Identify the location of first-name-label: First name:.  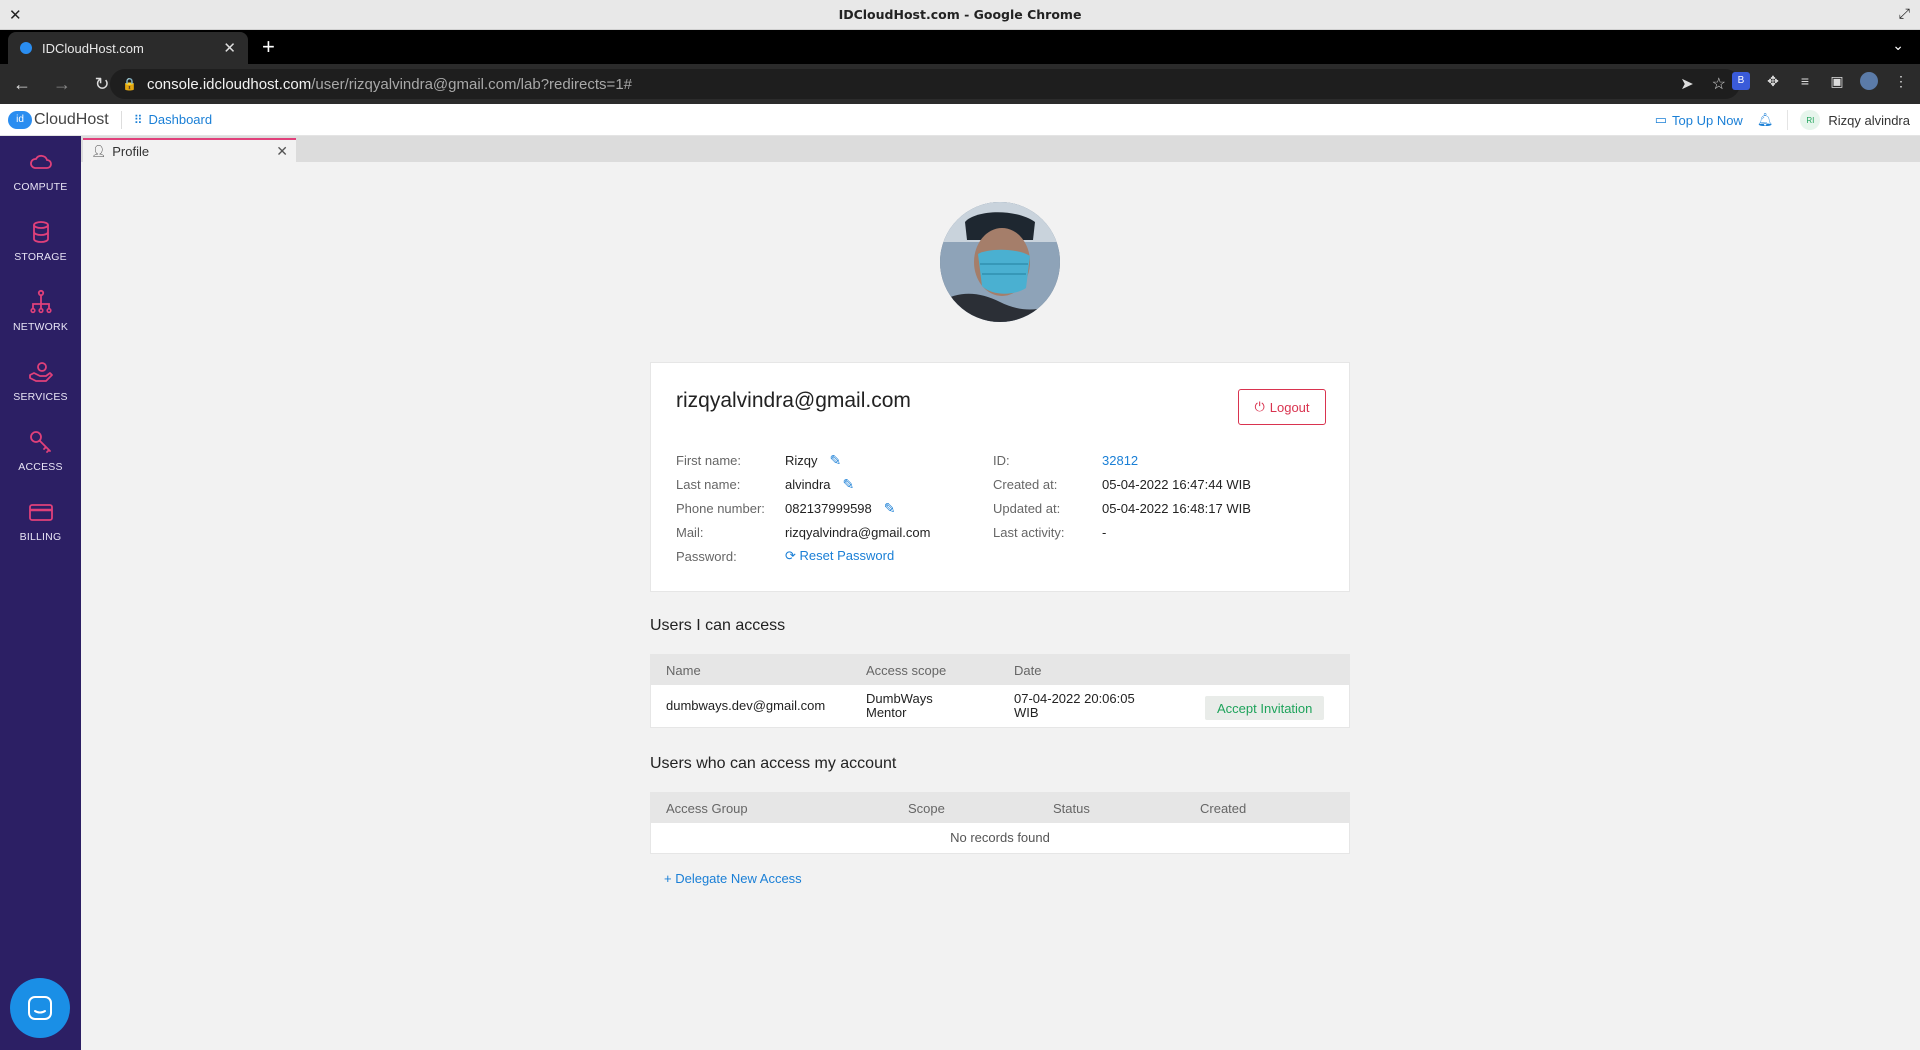
(709, 460).